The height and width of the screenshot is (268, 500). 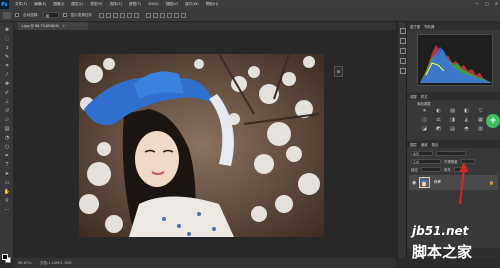 I want to click on hand-tool-icon: ✋, so click(x=7, y=191).